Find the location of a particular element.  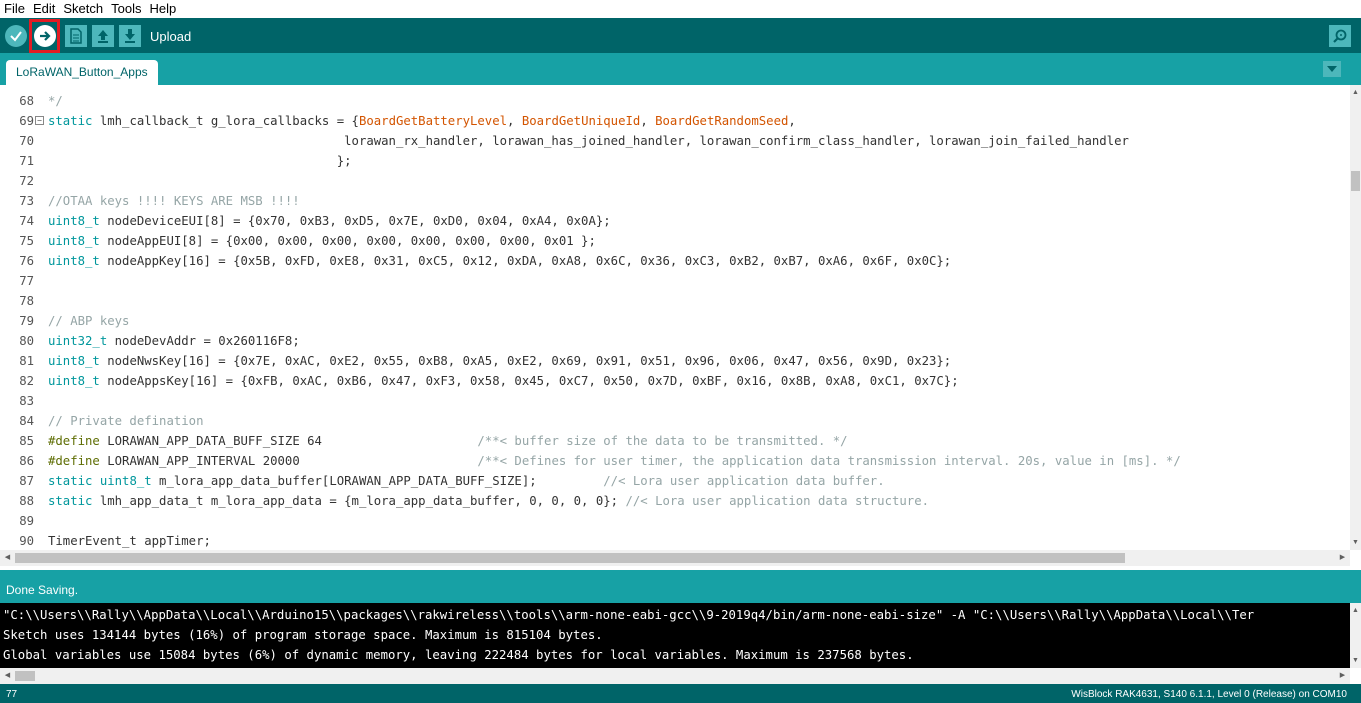

code-token: static is located at coordinates (70, 501).